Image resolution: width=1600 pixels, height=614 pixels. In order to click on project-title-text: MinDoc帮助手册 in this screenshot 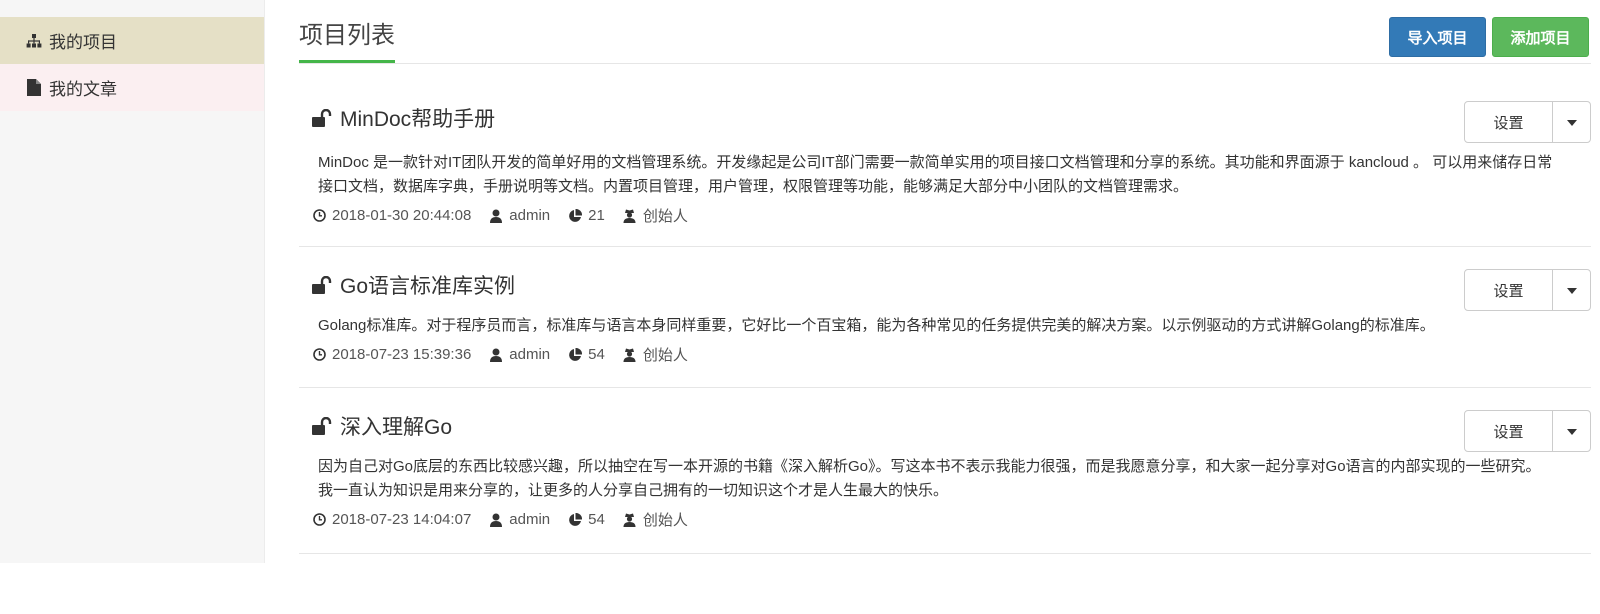, I will do `click(418, 119)`.